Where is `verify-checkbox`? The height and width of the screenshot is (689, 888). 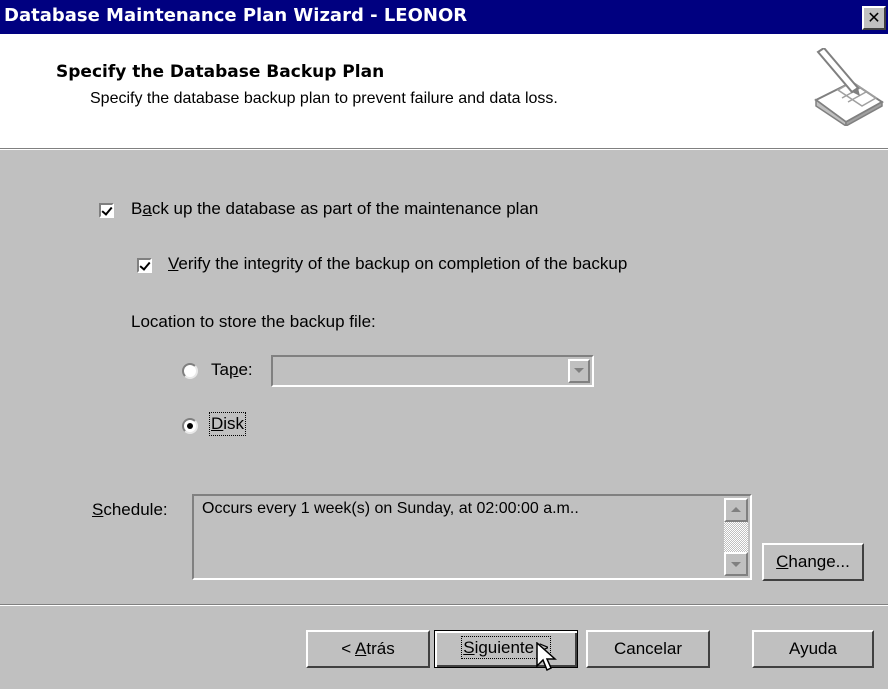
verify-checkbox is located at coordinates (144, 265).